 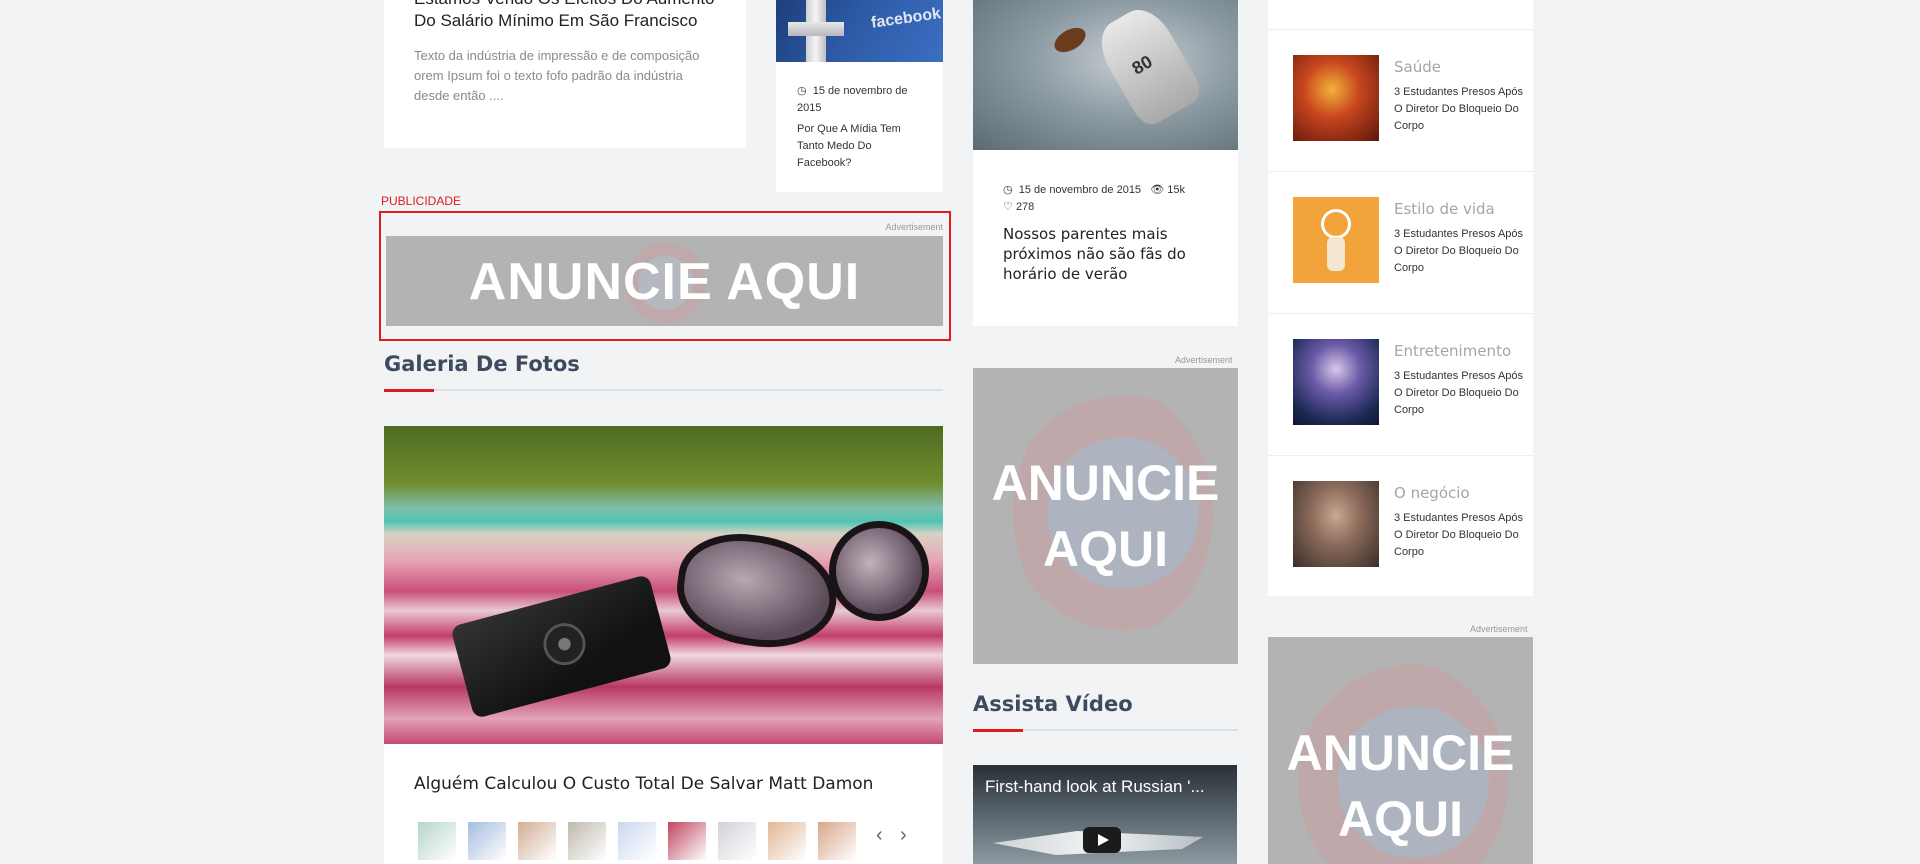 I want to click on football-article-photo: 80, so click(x=1105, y=75).